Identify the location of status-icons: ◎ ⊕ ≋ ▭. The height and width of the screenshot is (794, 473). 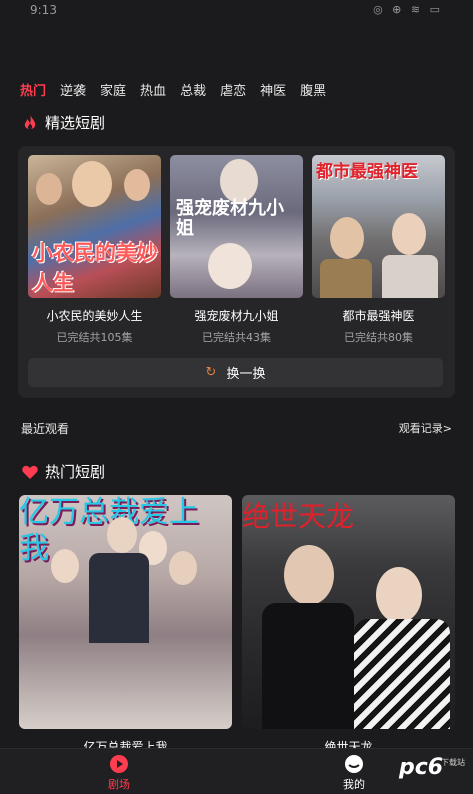
(408, 9).